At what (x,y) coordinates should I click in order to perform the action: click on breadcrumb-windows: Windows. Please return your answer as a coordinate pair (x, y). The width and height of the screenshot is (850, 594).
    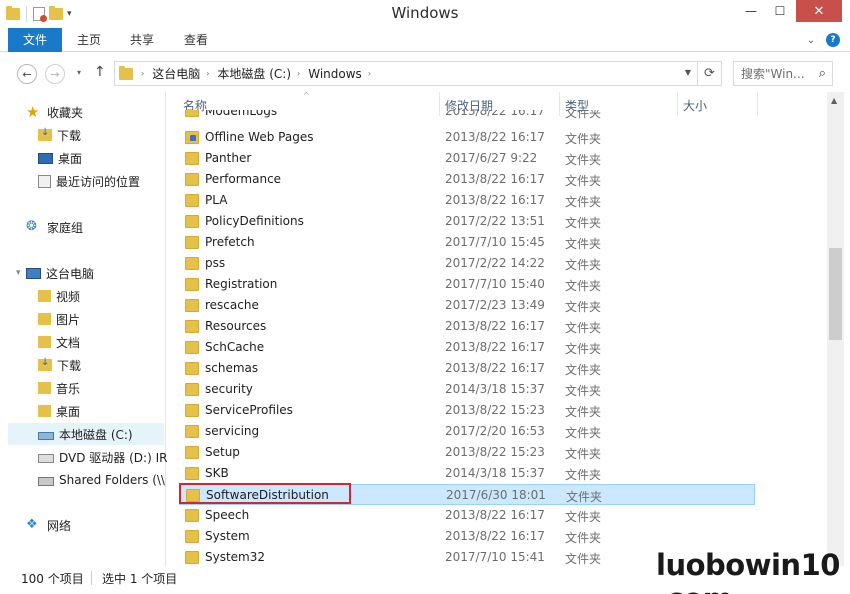
    Looking at the image, I should click on (335, 74).